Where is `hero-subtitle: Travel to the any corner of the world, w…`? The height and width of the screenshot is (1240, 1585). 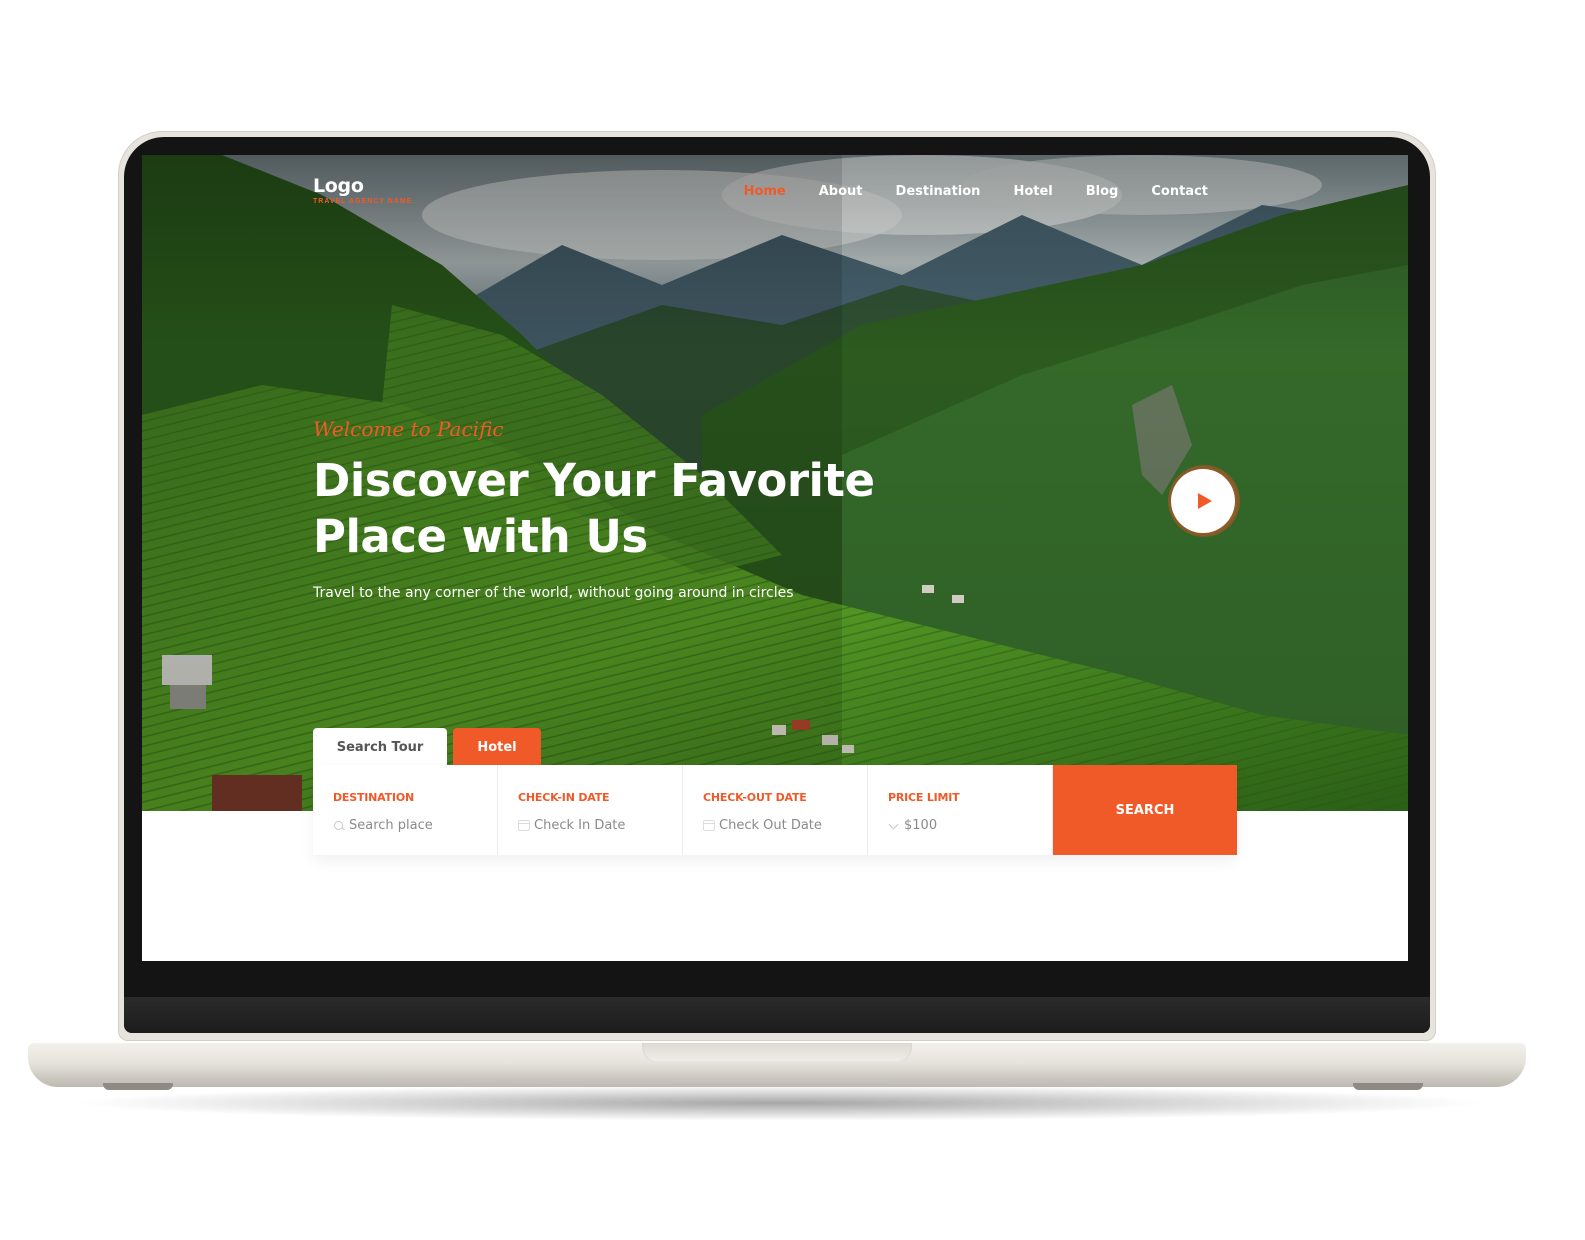 hero-subtitle: Travel to the any corner of the world, w… is located at coordinates (553, 593).